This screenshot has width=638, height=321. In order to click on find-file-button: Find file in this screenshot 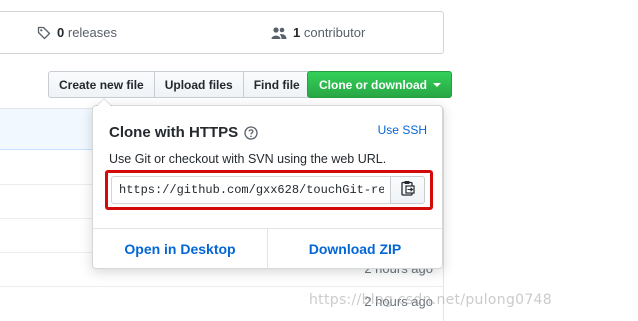, I will do `click(276, 84)`.